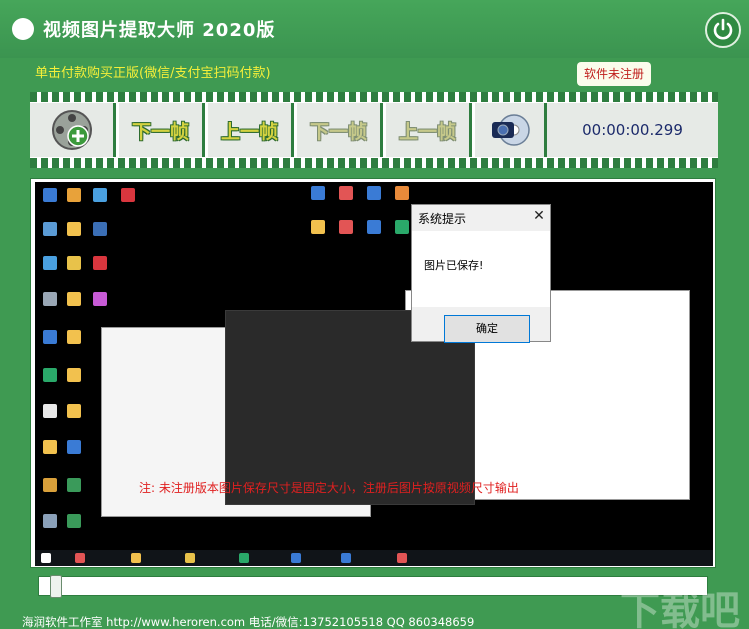  Describe the element at coordinates (374, 558) in the screenshot. I see `taskbar` at that location.